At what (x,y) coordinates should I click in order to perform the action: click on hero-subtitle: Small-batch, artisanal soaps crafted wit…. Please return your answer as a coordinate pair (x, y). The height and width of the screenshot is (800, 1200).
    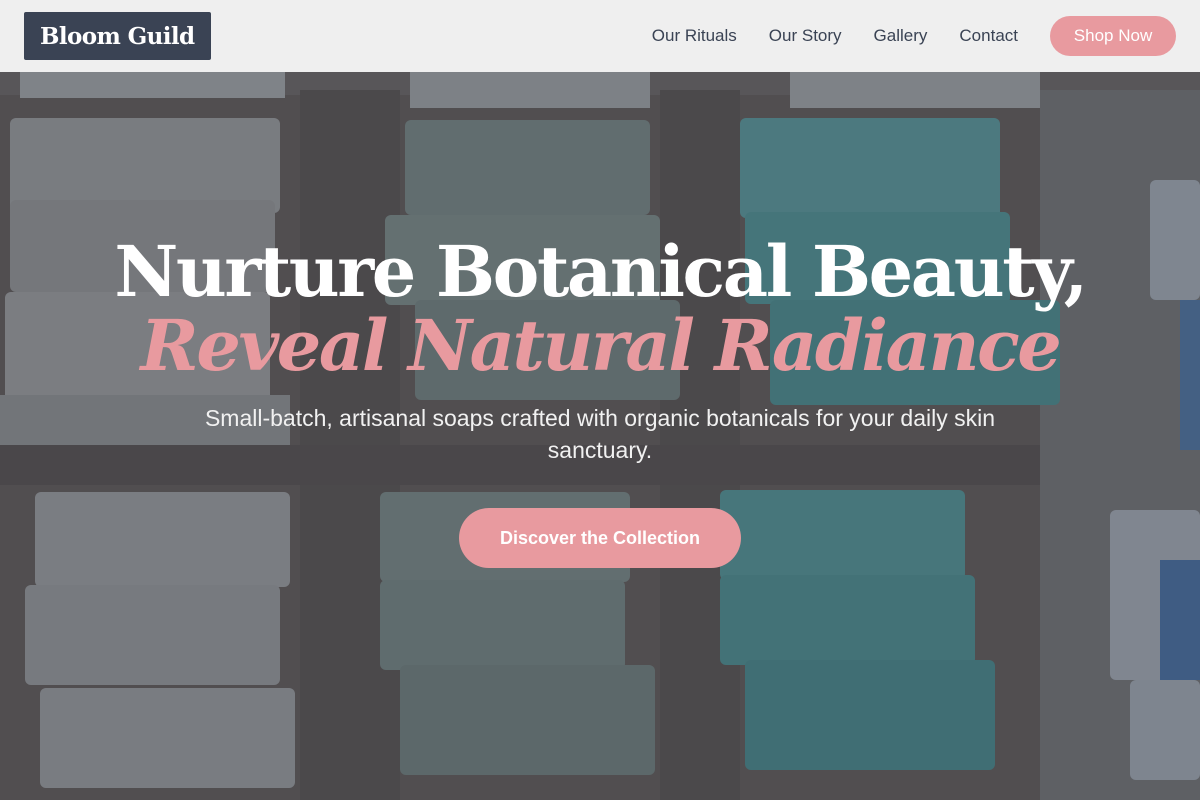
    Looking at the image, I should click on (600, 434).